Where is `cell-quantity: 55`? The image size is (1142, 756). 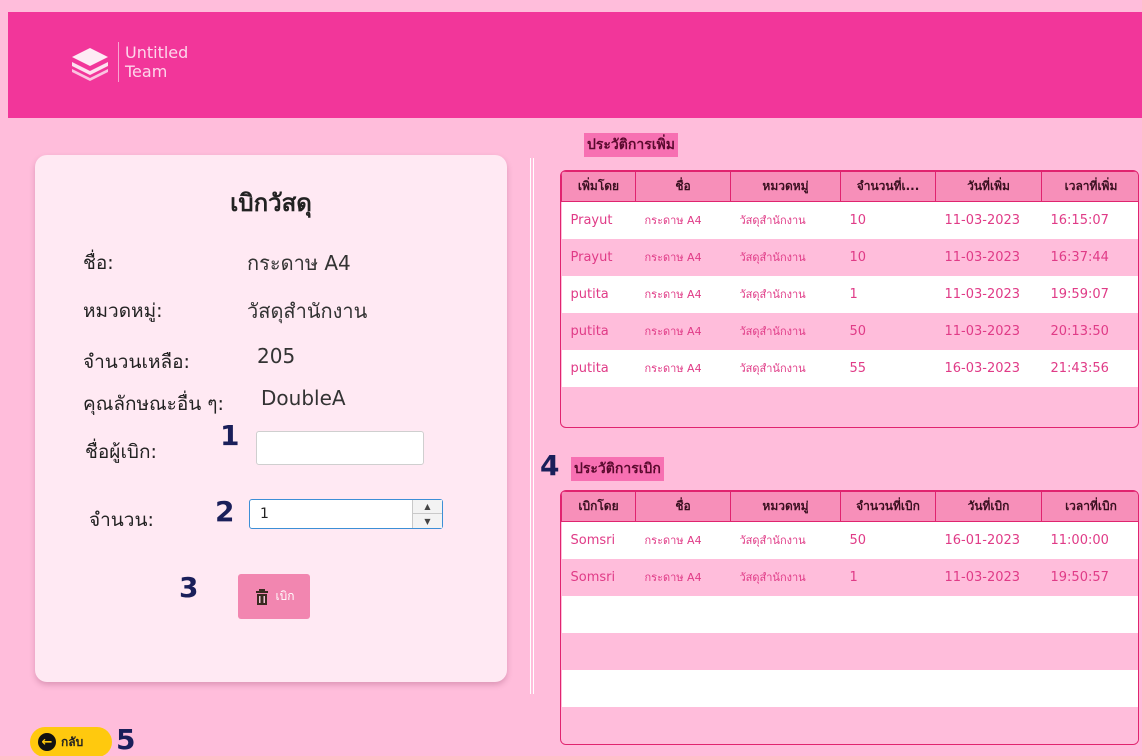
cell-quantity: 55 is located at coordinates (888, 368).